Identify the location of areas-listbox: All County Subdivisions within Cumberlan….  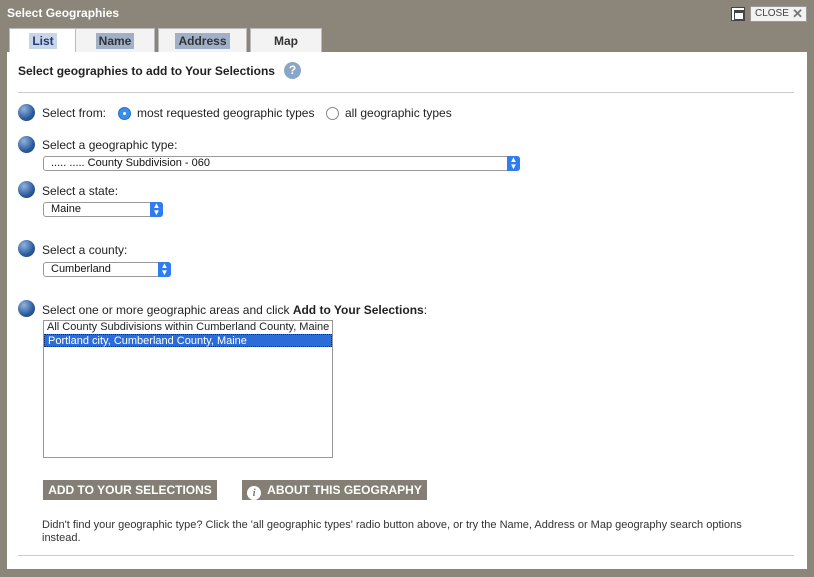
(188, 389).